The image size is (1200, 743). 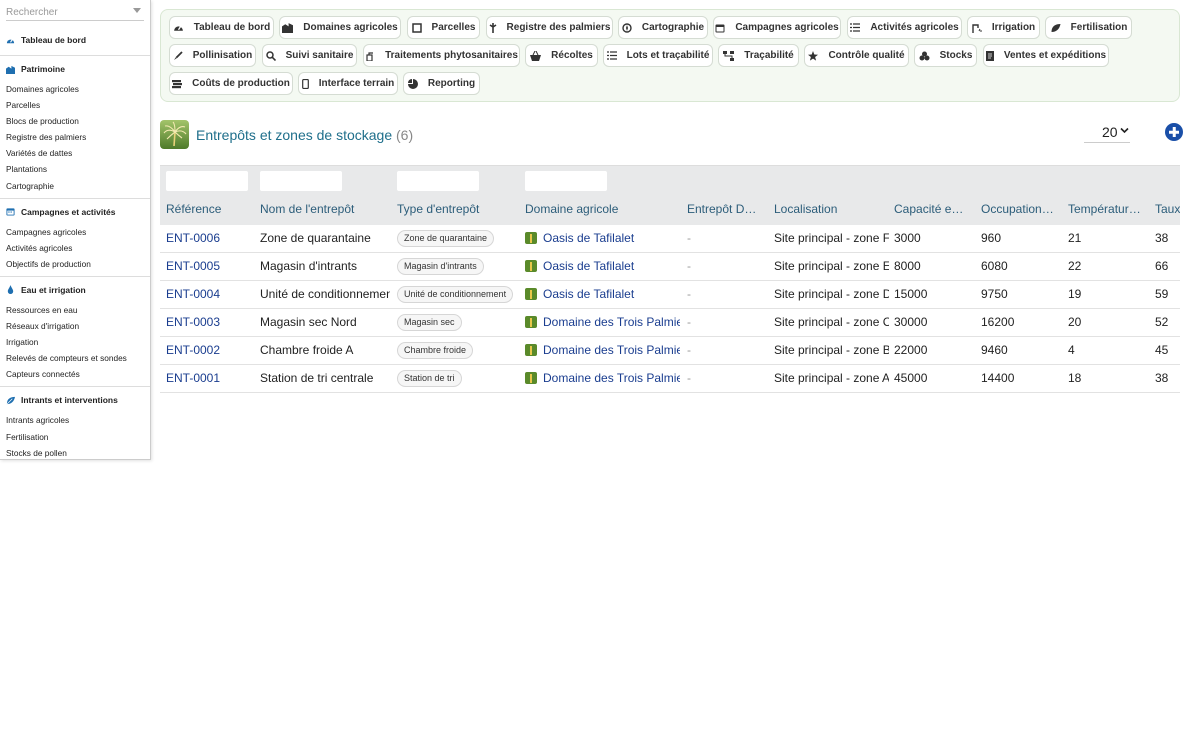 I want to click on sidebar-item: Stocks de pollen, so click(x=75, y=452).